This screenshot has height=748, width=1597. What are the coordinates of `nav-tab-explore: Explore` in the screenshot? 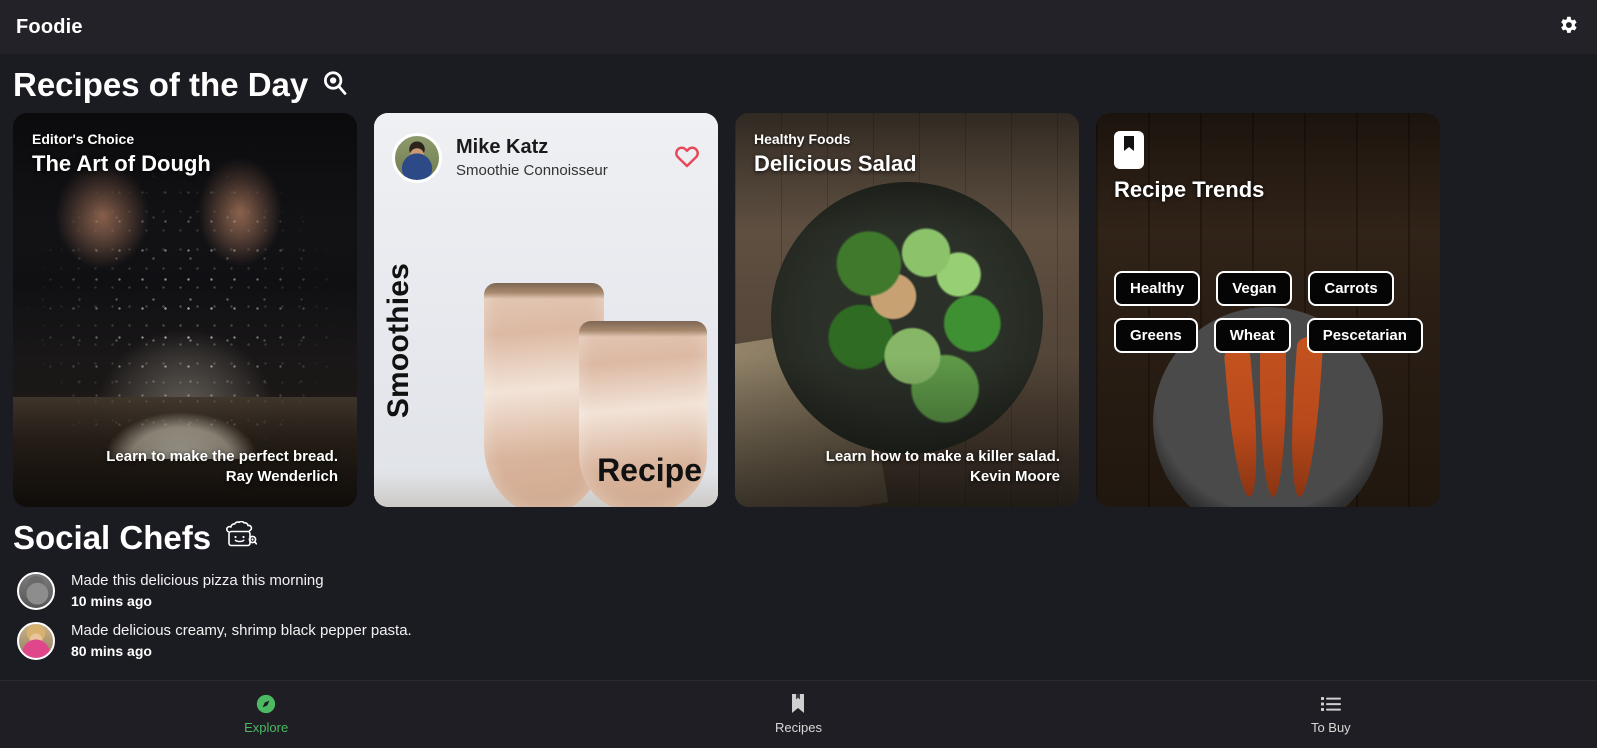 It's located at (266, 714).